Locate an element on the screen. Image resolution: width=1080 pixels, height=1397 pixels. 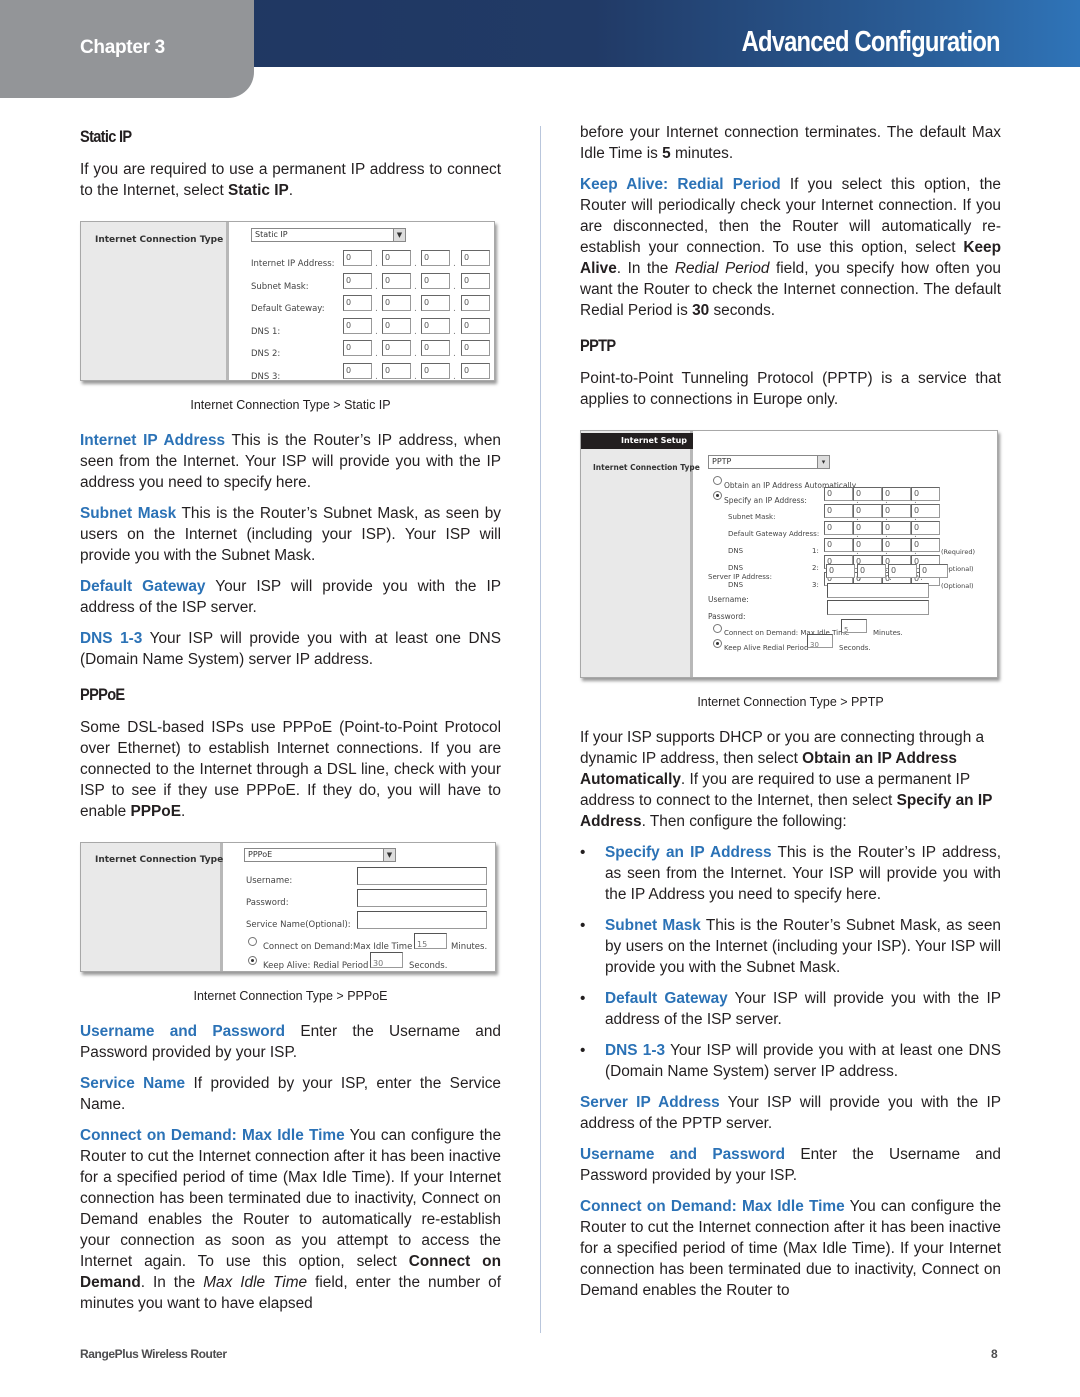
section-heading-pppoe: PPPoE is located at coordinates (102, 694).